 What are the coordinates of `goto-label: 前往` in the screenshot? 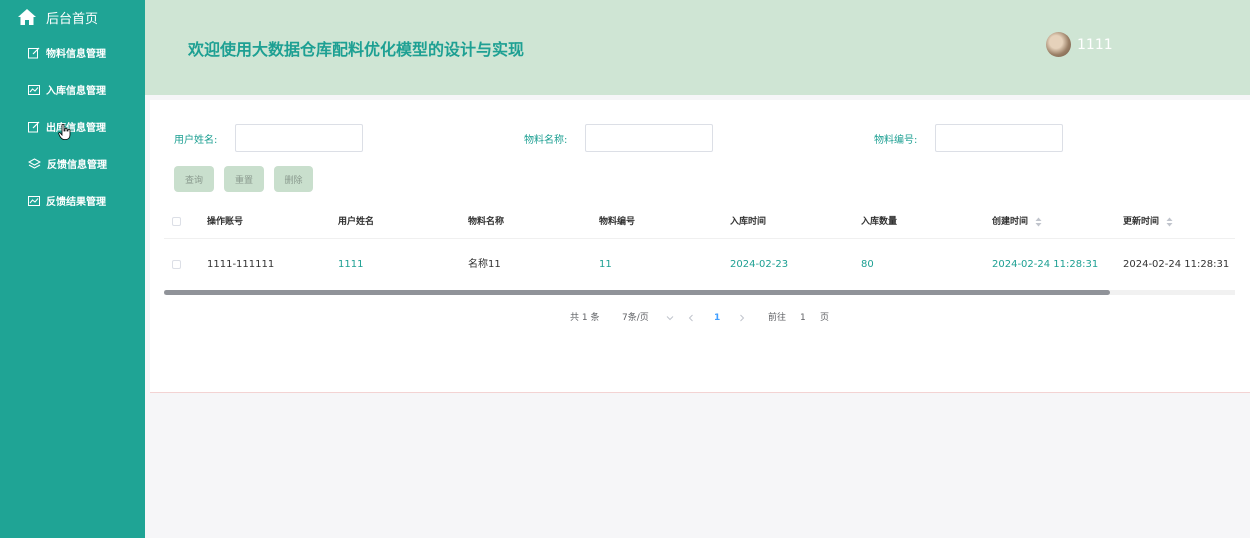 It's located at (777, 318).